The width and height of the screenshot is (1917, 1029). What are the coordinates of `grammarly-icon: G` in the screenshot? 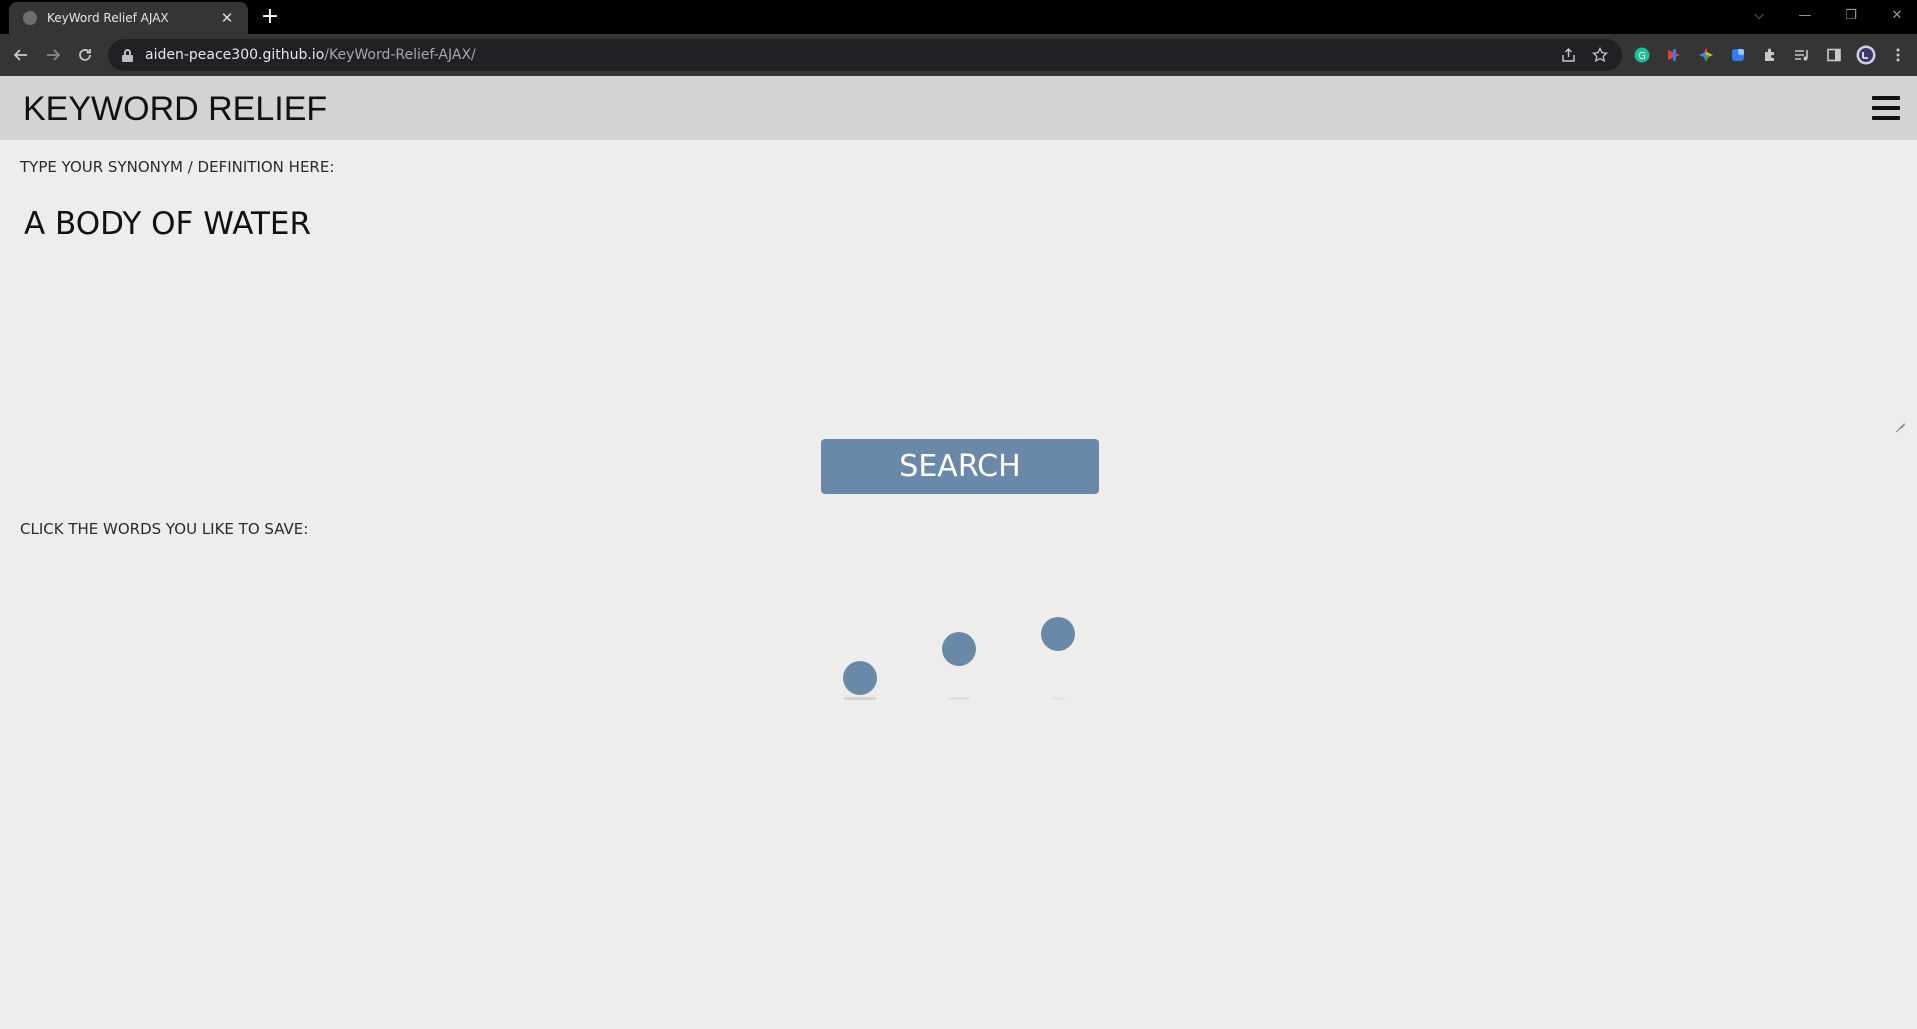 It's located at (1642, 55).